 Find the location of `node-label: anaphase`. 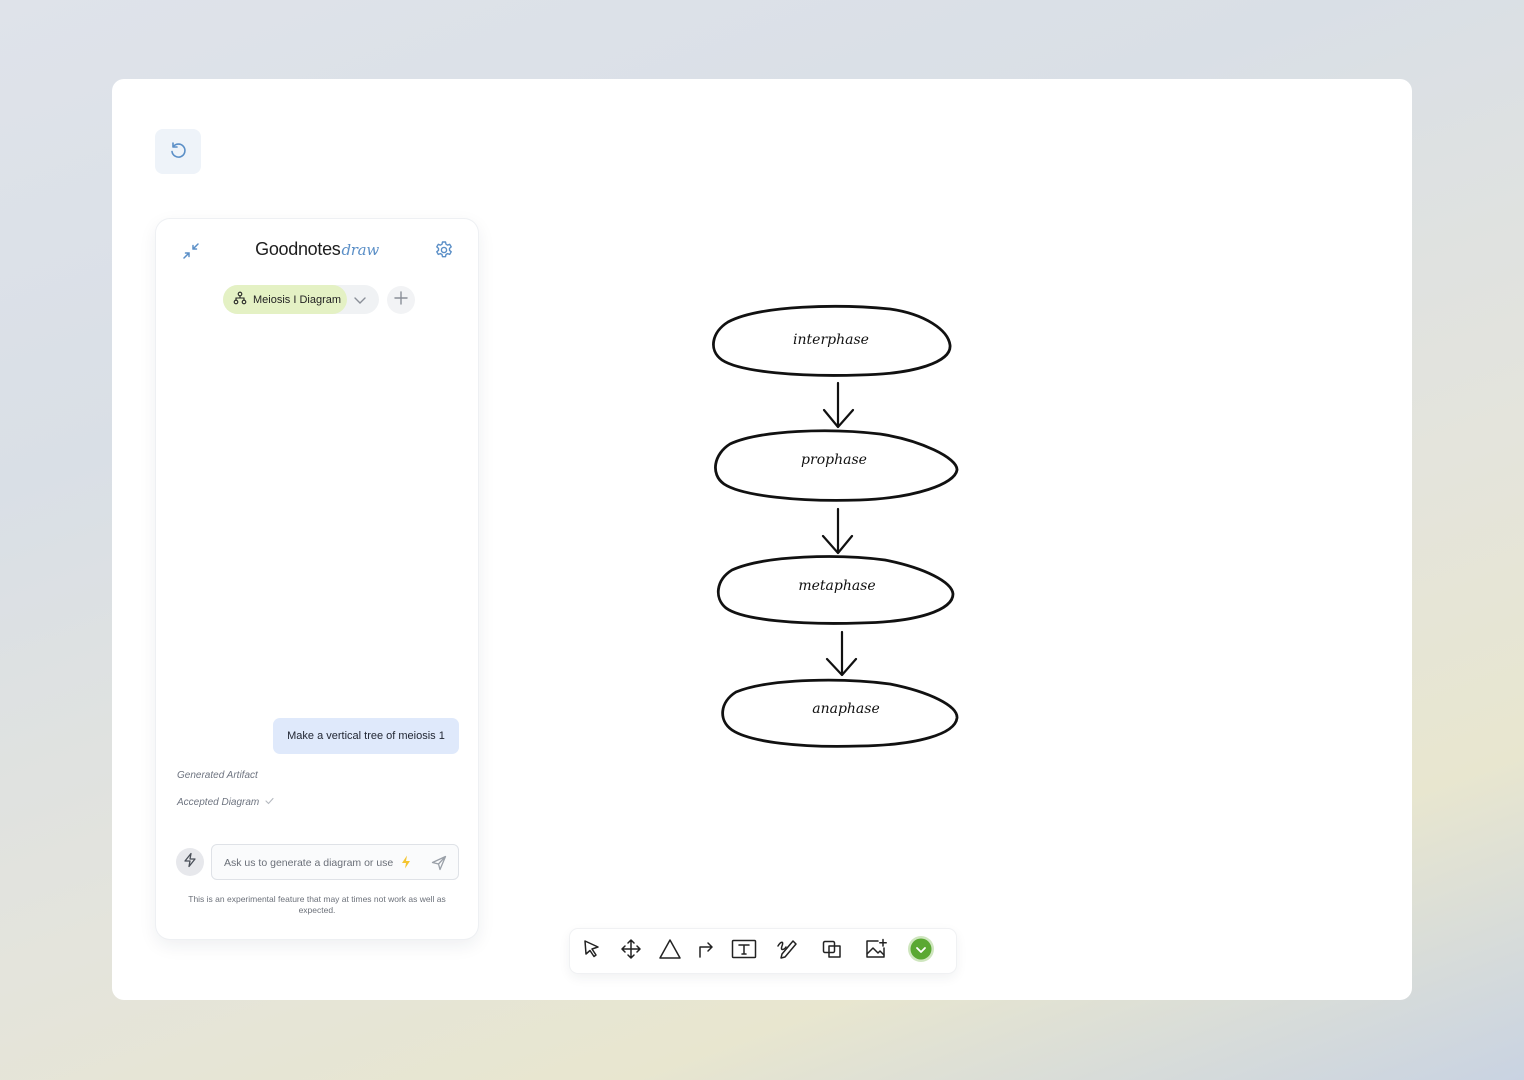

node-label: anaphase is located at coordinates (846, 709).